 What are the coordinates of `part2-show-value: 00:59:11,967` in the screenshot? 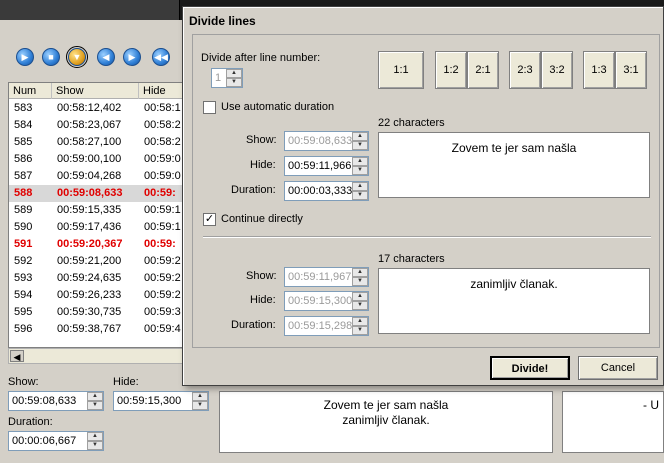 It's located at (320, 277).